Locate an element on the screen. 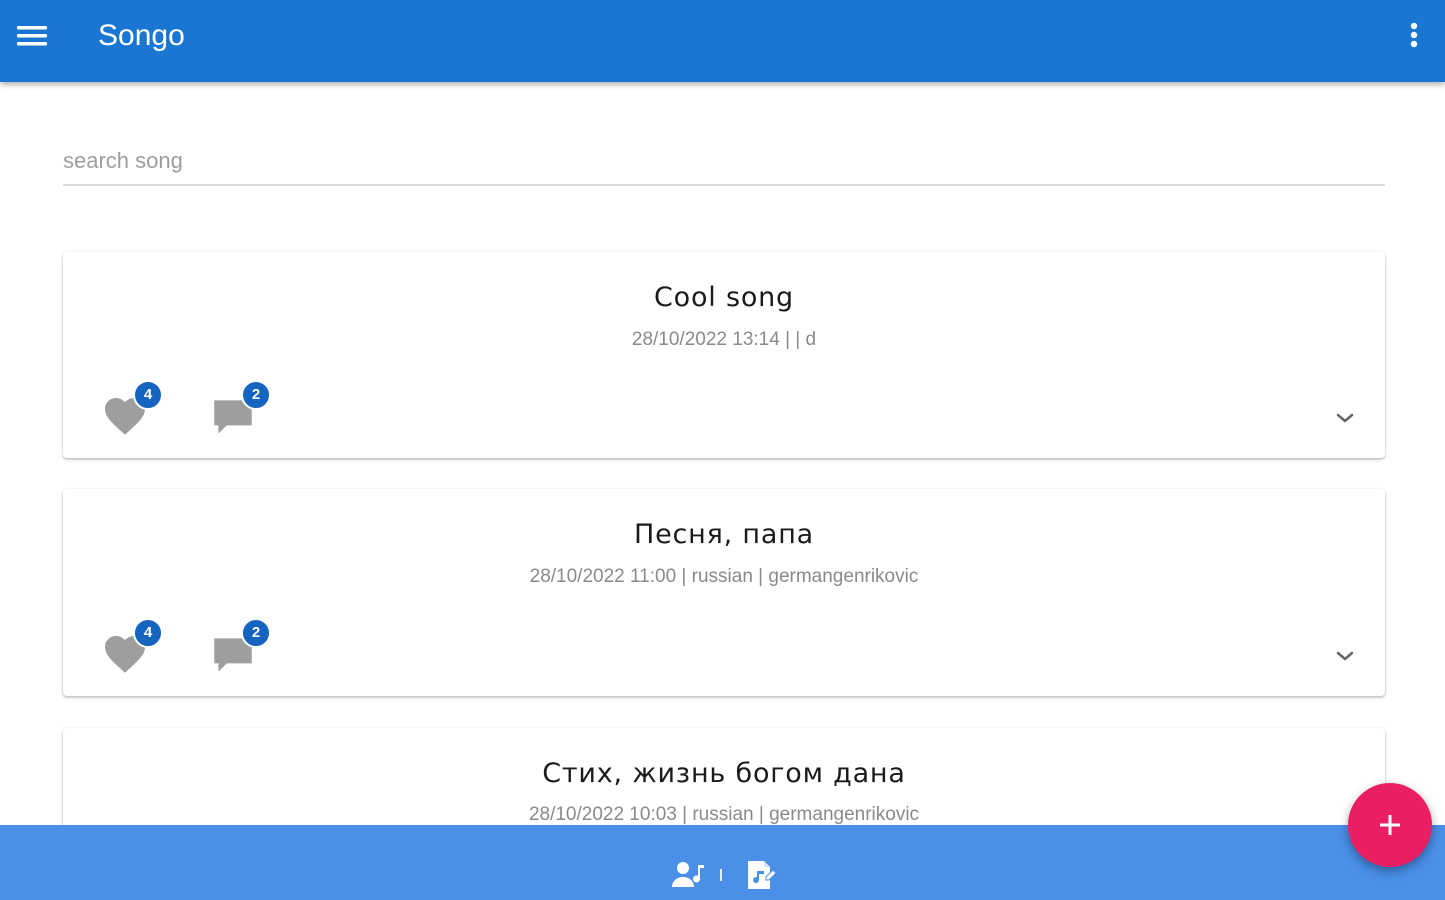 Image resolution: width=1445 pixels, height=900 pixels. app-title: Songo is located at coordinates (141, 35).